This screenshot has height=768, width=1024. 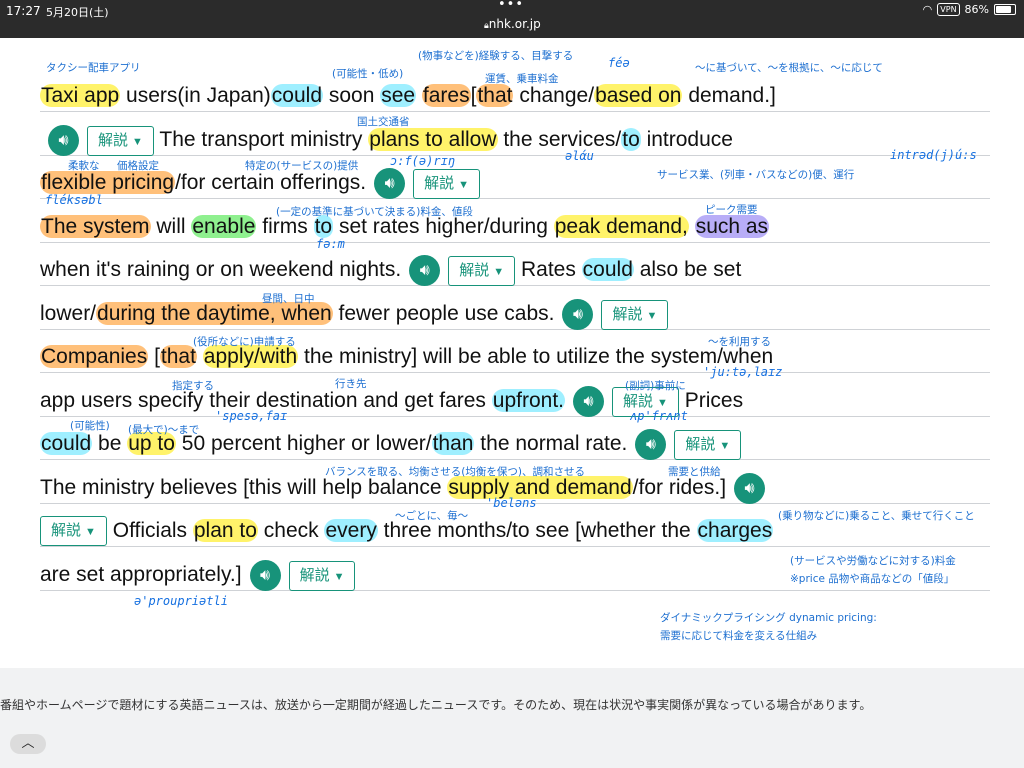 I want to click on pronunciation: intrəd(j)ú:s, so click(x=933, y=155).